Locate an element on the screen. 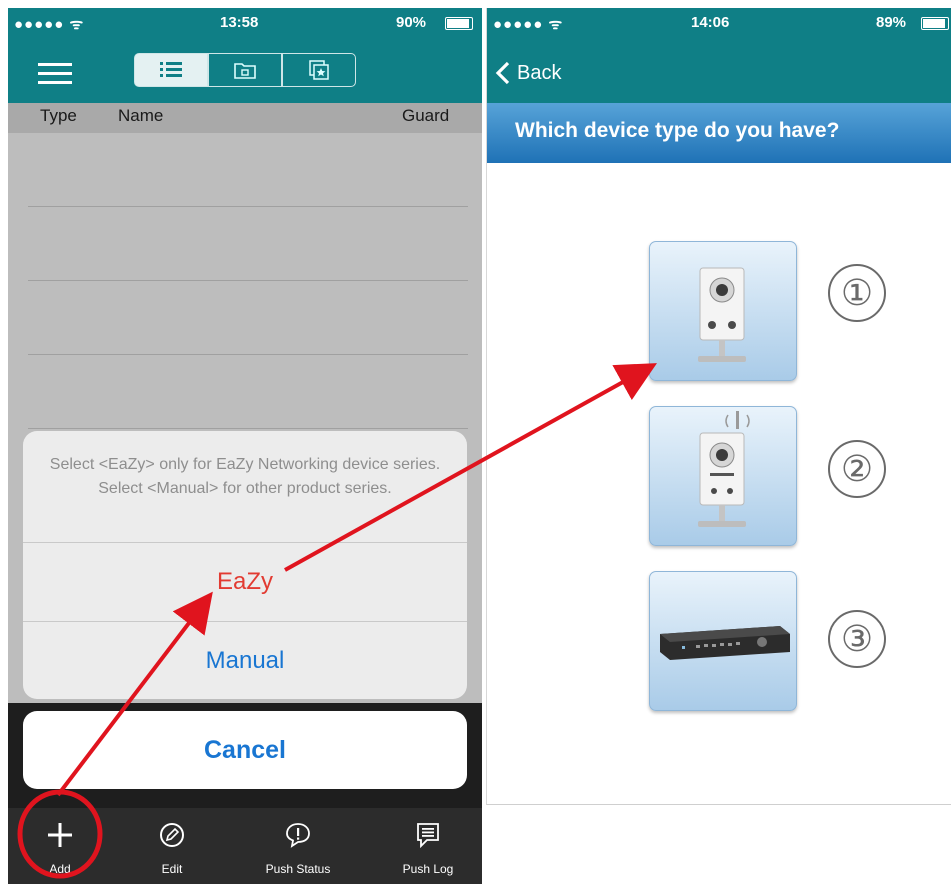 The width and height of the screenshot is (951, 884). arrow-eazy-to-device is located at coordinates (470, 467).